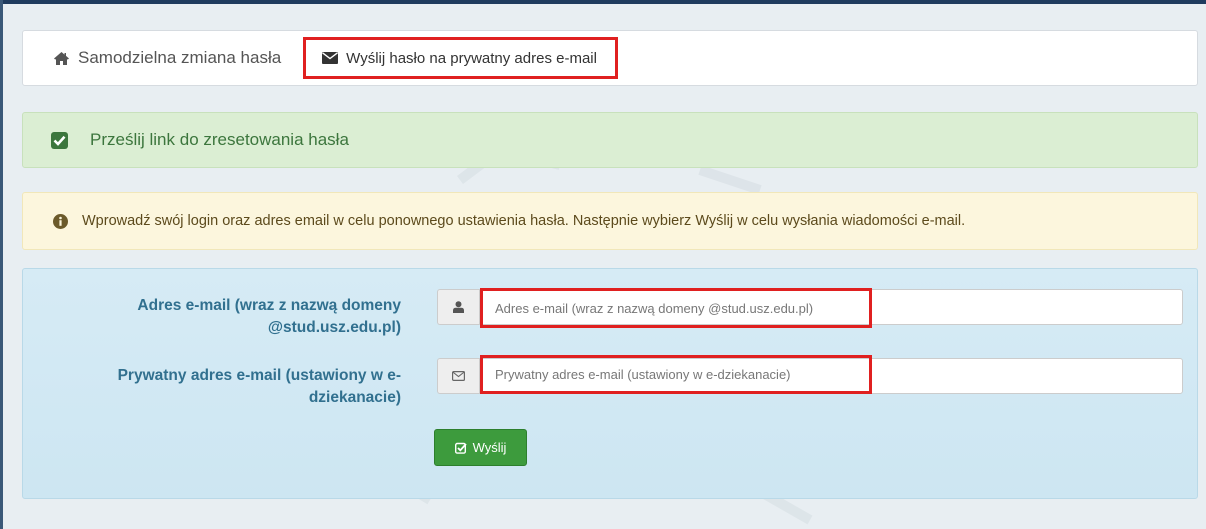 Image resolution: width=1206 pixels, height=529 pixels. I want to click on user-icon, so click(458, 307).